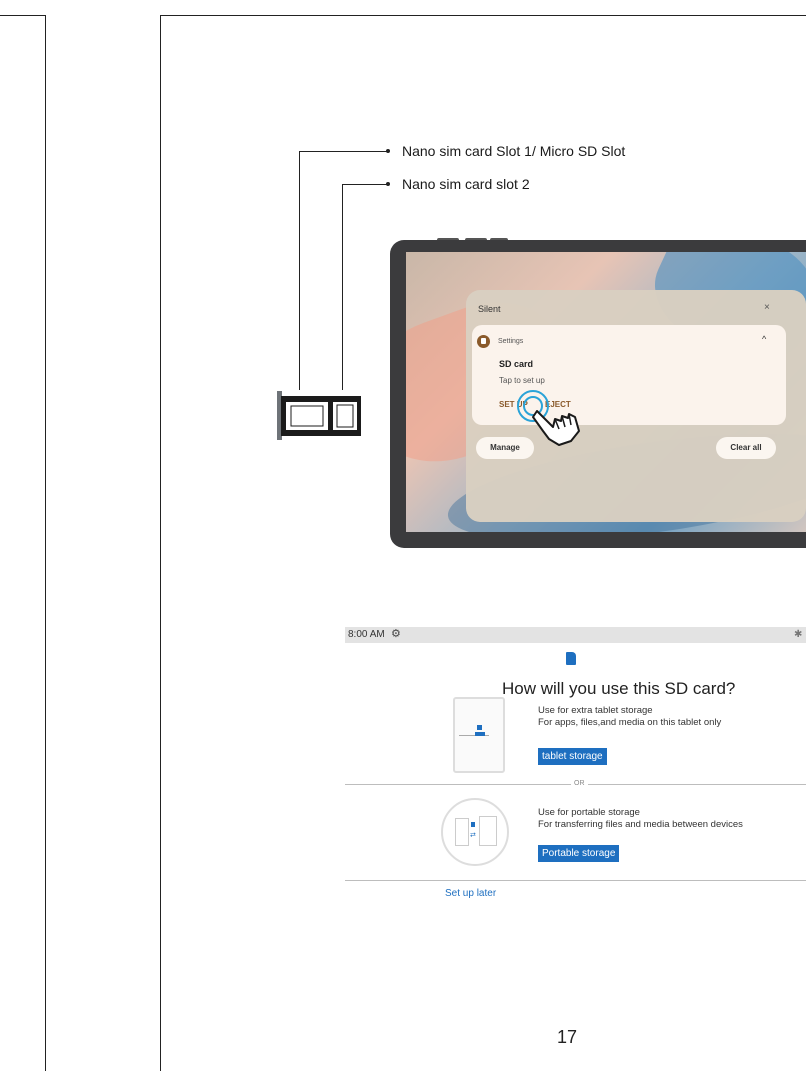 Image resolution: width=806 pixels, height=1071 pixels. What do you see at coordinates (343, 151) in the screenshot?
I see `callout-line-1-h` at bounding box center [343, 151].